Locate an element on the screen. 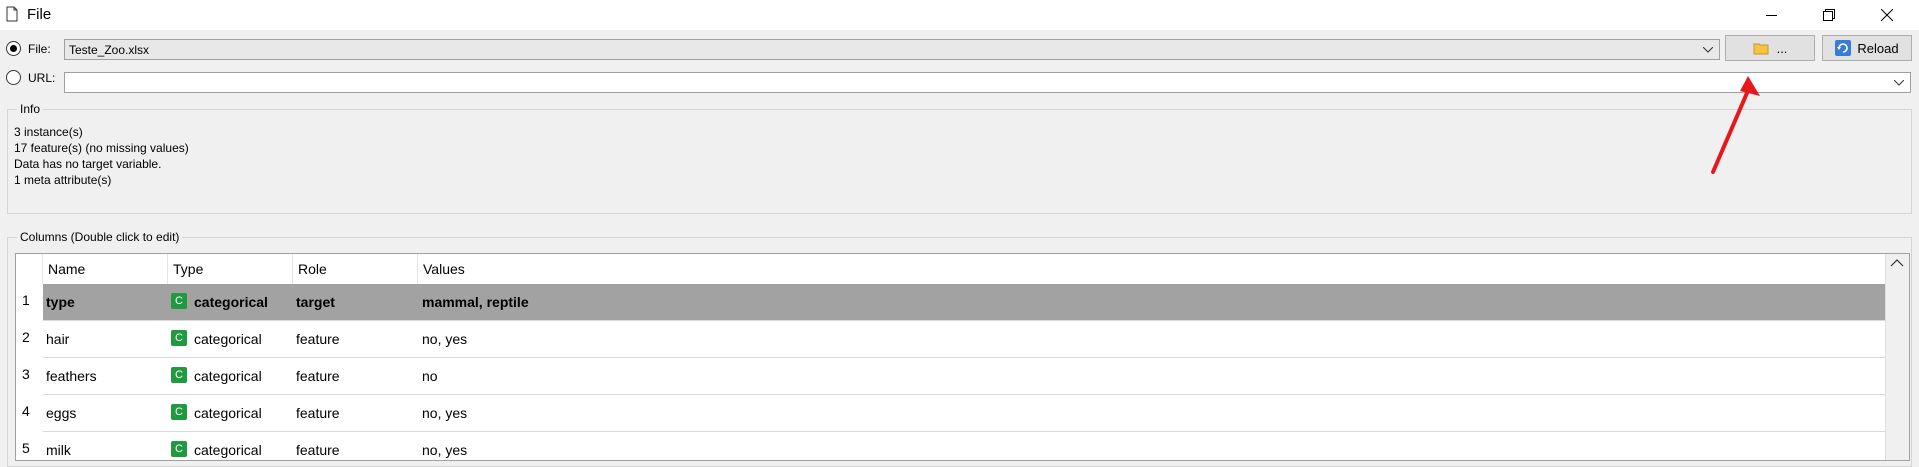  title-bar: File is located at coordinates (959, 15).